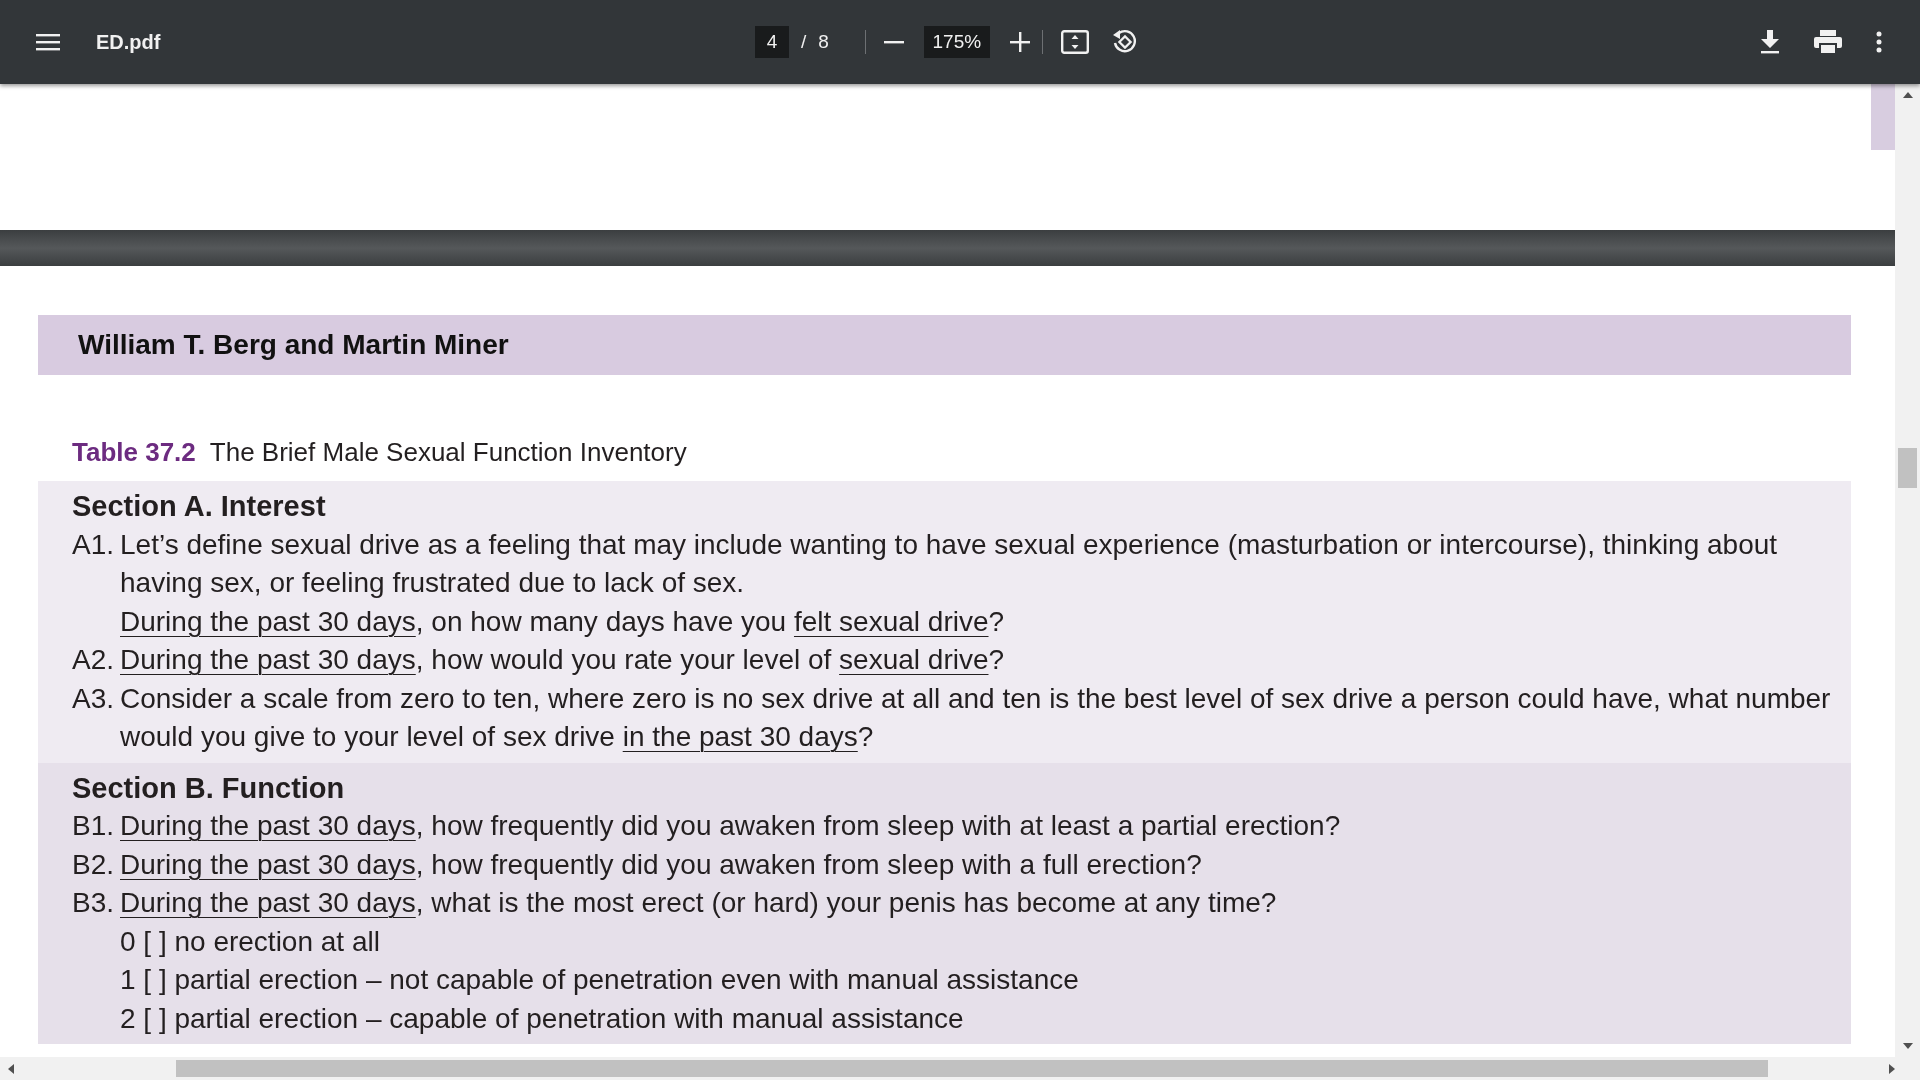 Image resolution: width=1920 pixels, height=1080 pixels. Describe the element at coordinates (128, 42) in the screenshot. I see `document-title: ED.pdf` at that location.